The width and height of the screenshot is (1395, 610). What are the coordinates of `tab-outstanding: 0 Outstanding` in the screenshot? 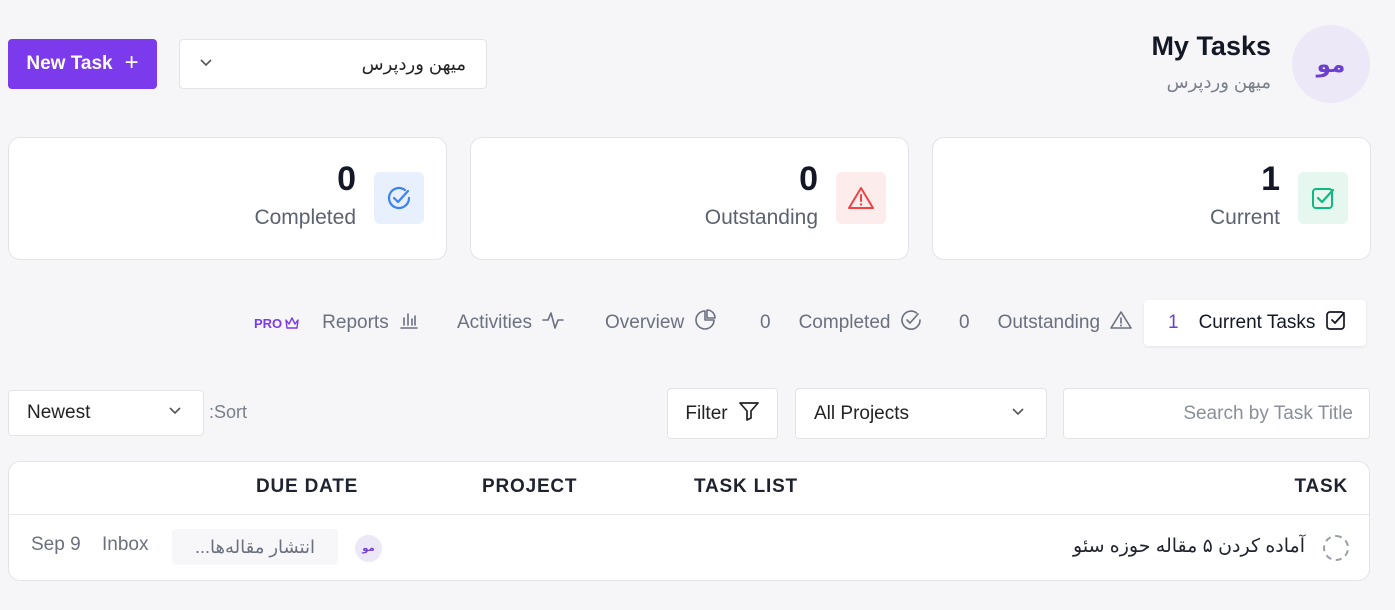 It's located at (1045, 323).